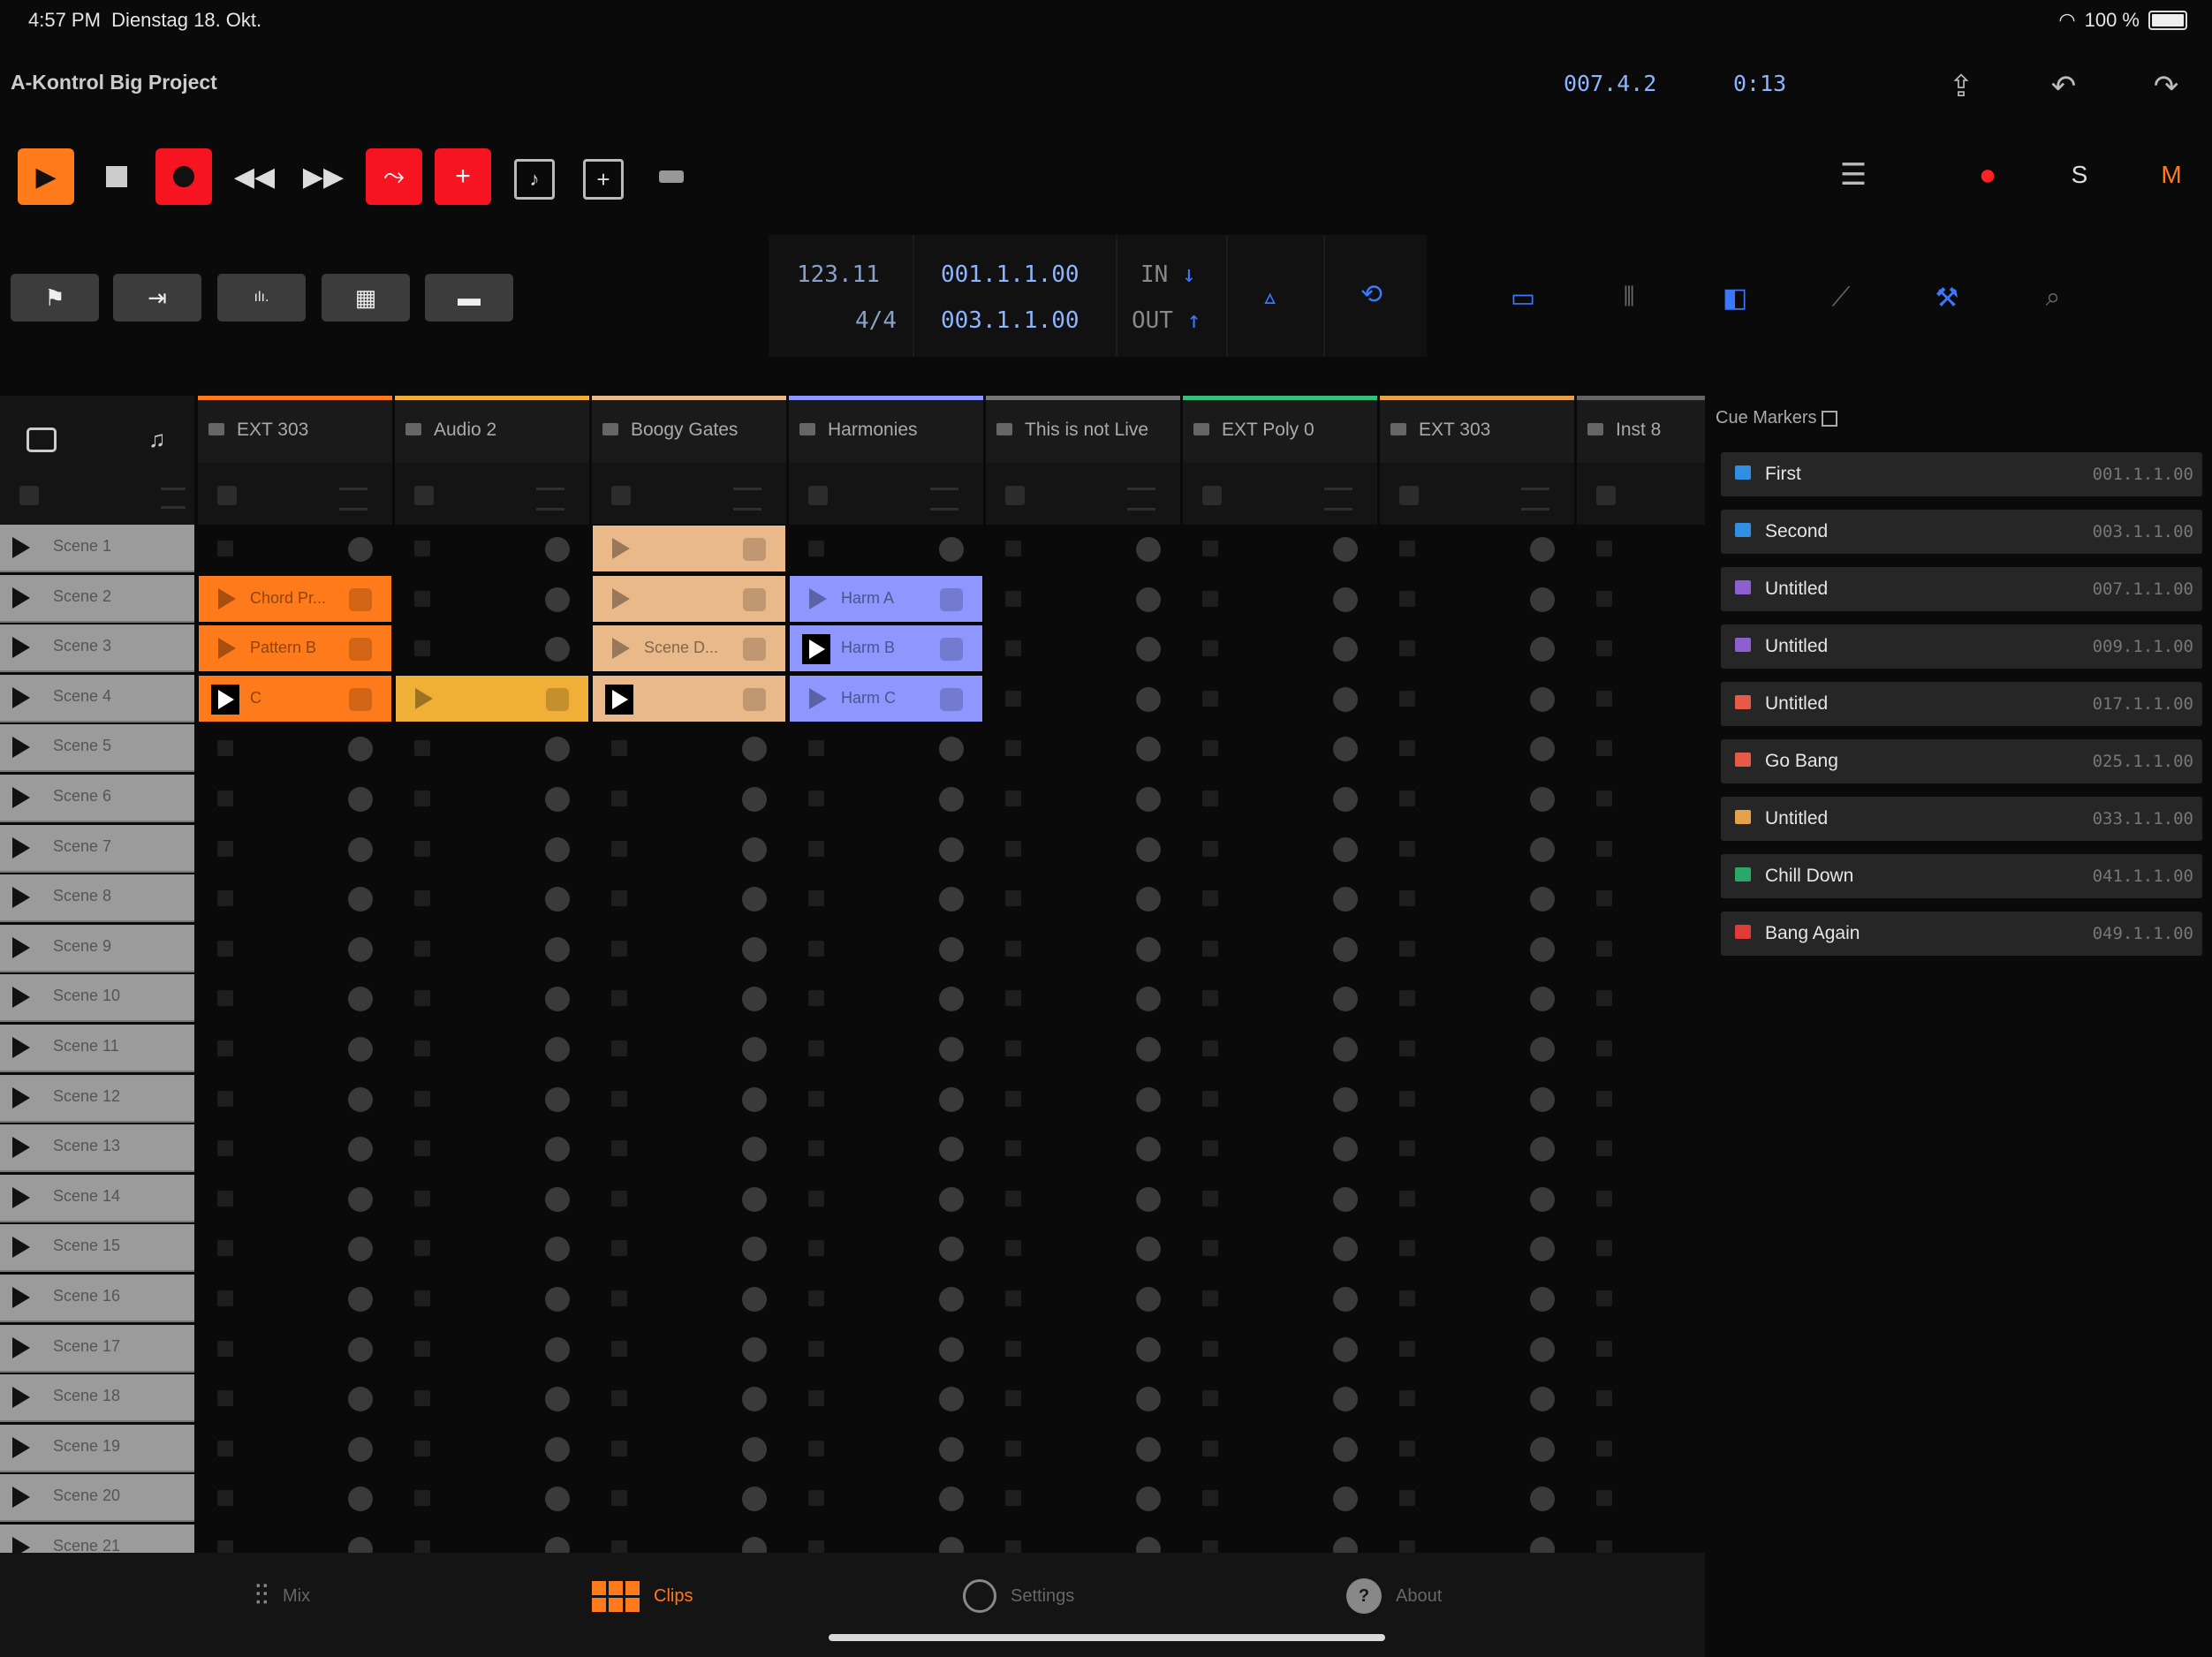 This screenshot has height=1657, width=2212. What do you see at coordinates (1961, 474) in the screenshot?
I see `cue-marker-row: First 001.1.1.00` at bounding box center [1961, 474].